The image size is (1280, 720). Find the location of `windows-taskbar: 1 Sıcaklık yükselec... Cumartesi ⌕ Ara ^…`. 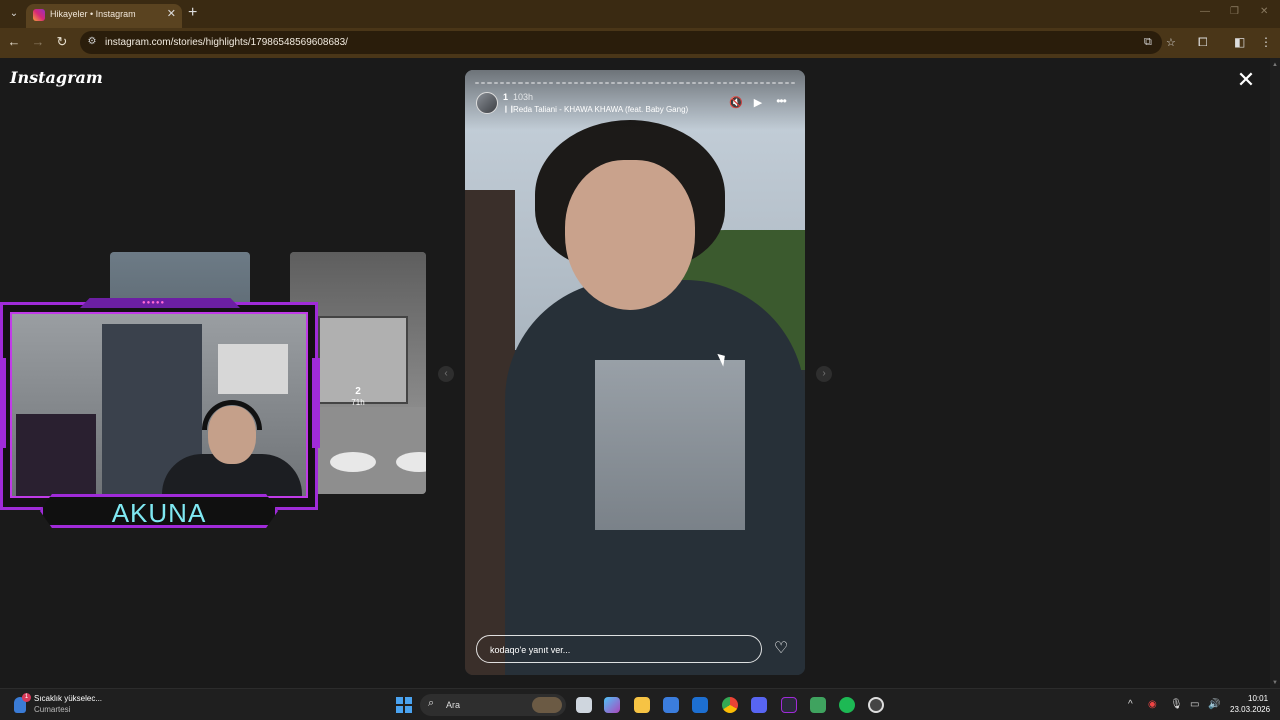

windows-taskbar: 1 Sıcaklık yükselec... Cumartesi ⌕ Ara ^… is located at coordinates (640, 704).